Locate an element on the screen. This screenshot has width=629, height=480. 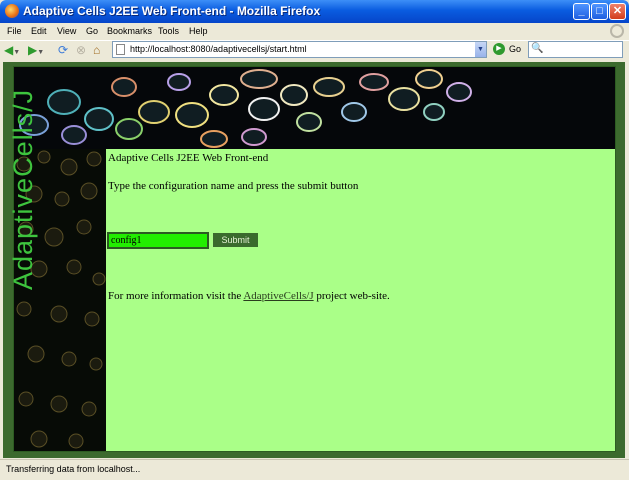
back-icon: ◀▼ is located at coordinates (12, 50).